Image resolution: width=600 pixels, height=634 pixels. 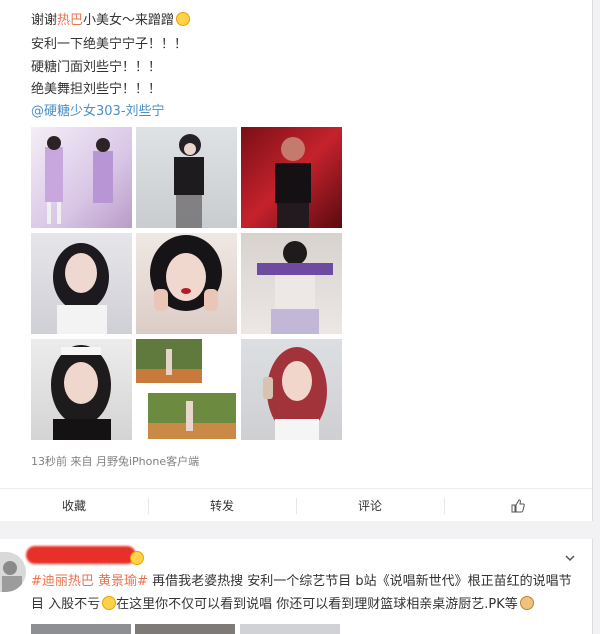 I want to click on collect-button: 收藏, so click(x=74, y=505).